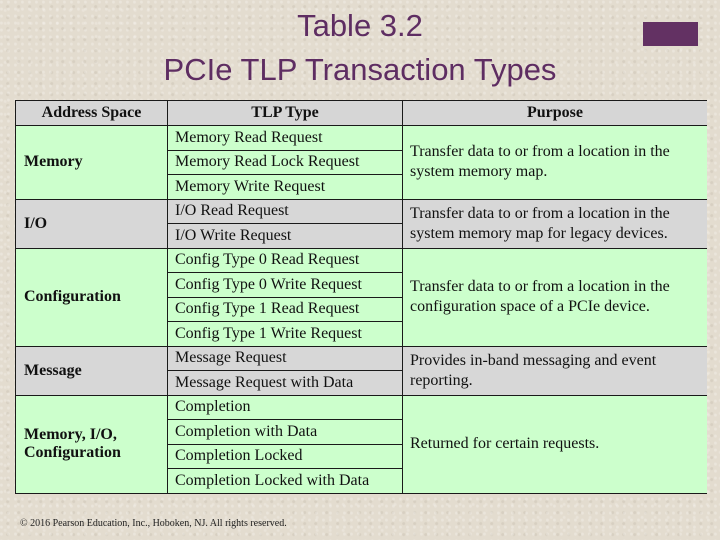 This screenshot has height=540, width=720. I want to click on header-address-space: Address Space, so click(91, 113).